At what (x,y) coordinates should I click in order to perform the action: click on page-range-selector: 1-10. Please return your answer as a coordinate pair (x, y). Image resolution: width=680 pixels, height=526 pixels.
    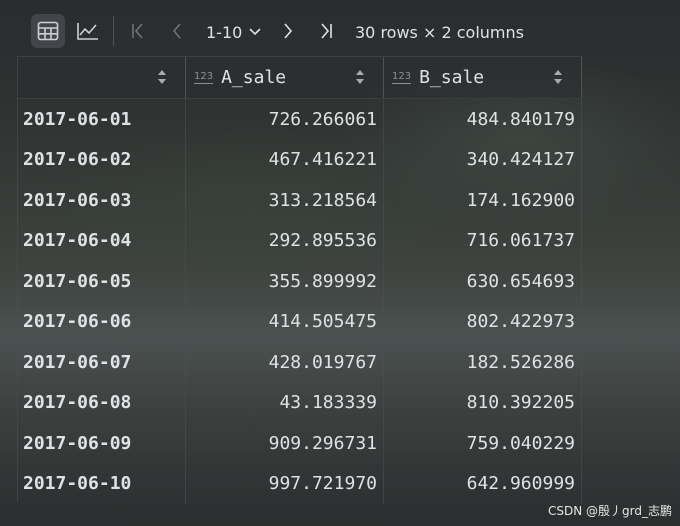
    Looking at the image, I should click on (234, 32).